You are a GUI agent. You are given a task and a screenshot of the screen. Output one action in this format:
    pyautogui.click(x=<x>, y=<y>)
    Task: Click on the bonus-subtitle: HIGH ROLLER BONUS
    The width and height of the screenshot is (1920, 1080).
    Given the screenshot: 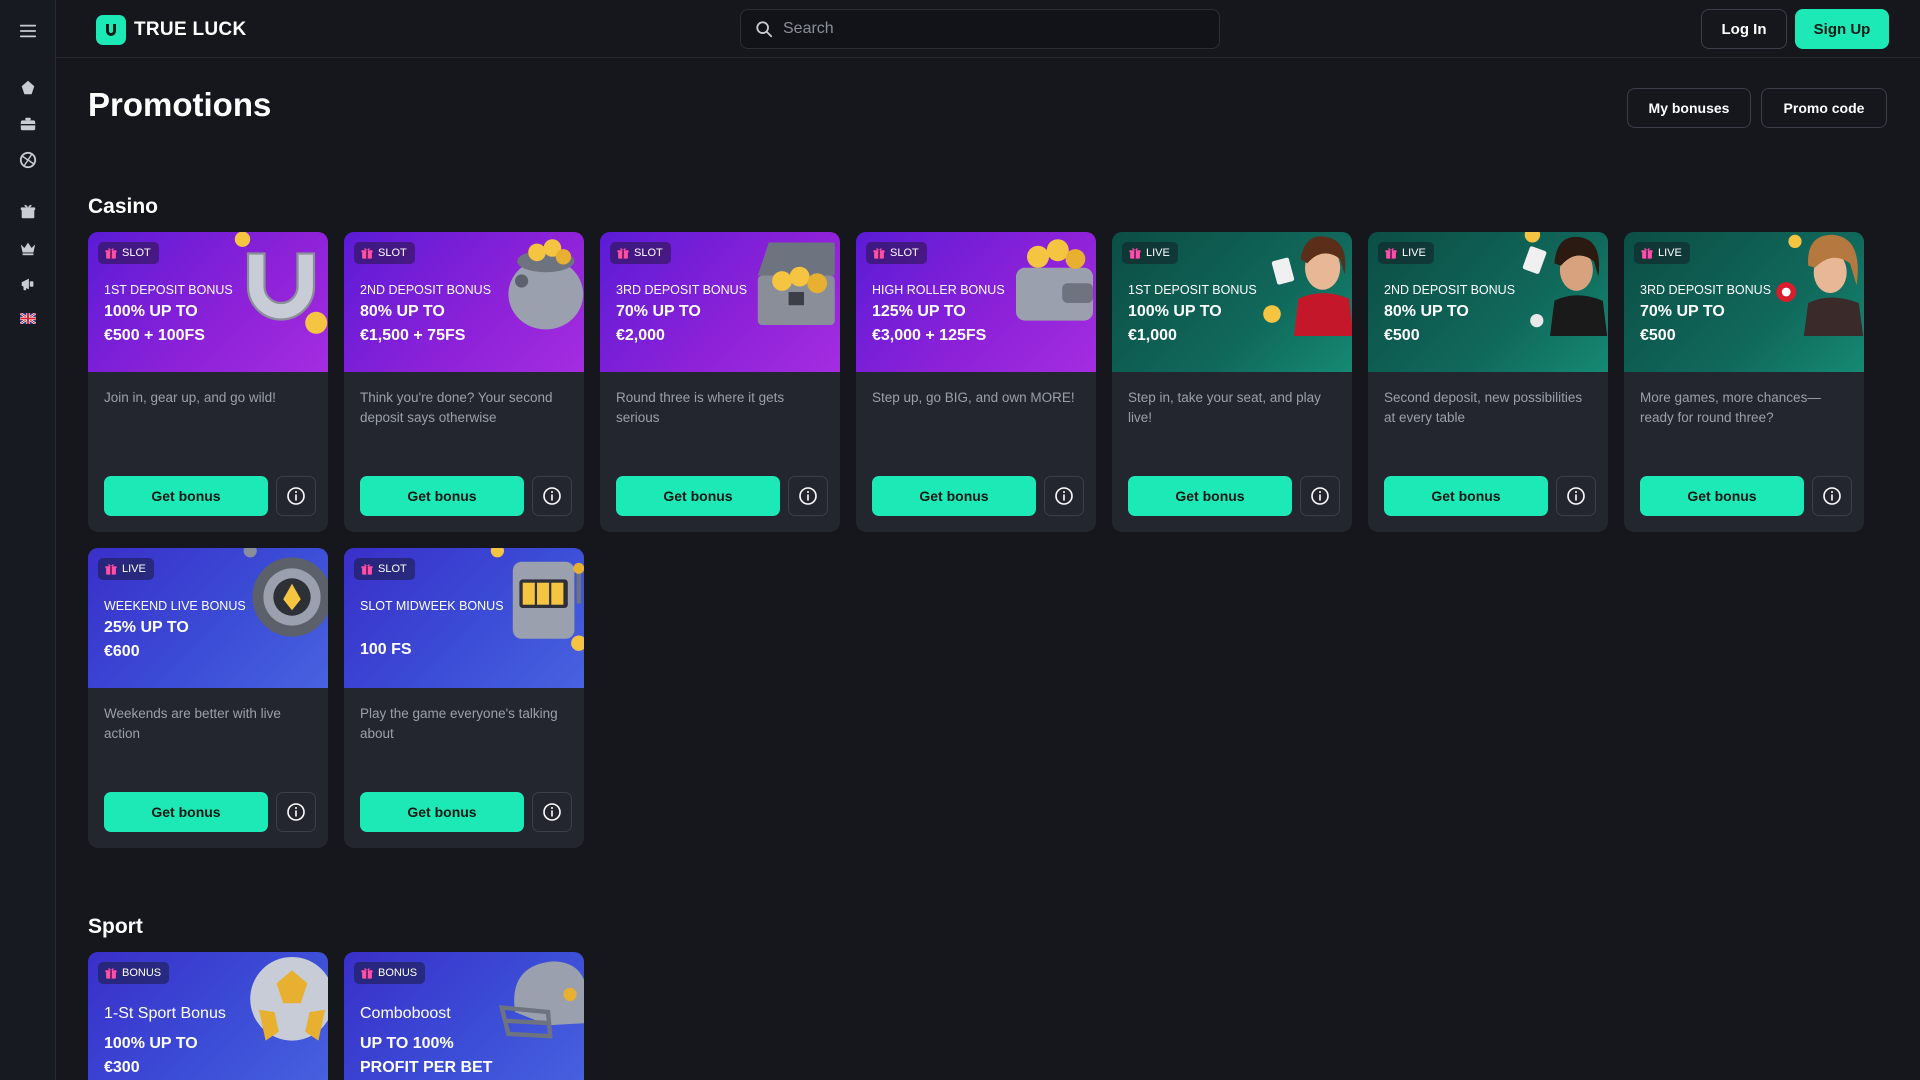 What is the action you would take?
    pyautogui.click(x=938, y=290)
    